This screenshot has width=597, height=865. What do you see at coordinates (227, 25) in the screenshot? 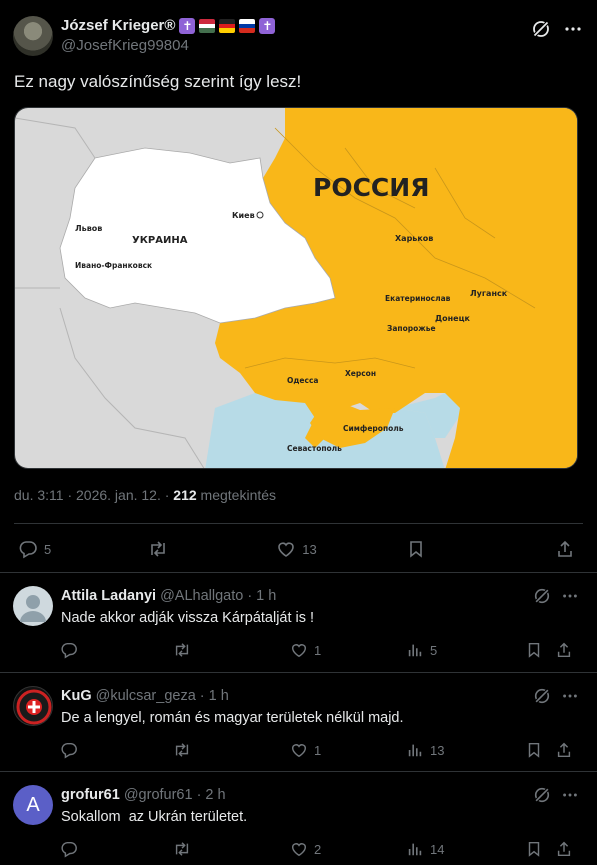
I see `flag-germany` at bounding box center [227, 25].